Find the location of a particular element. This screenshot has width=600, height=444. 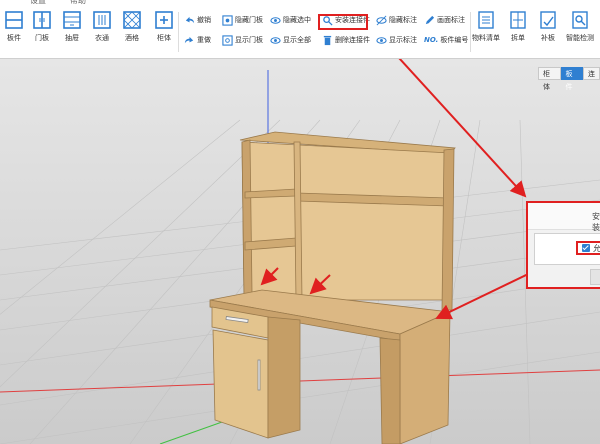

add-cabinet-icon is located at coordinates (164, 20).